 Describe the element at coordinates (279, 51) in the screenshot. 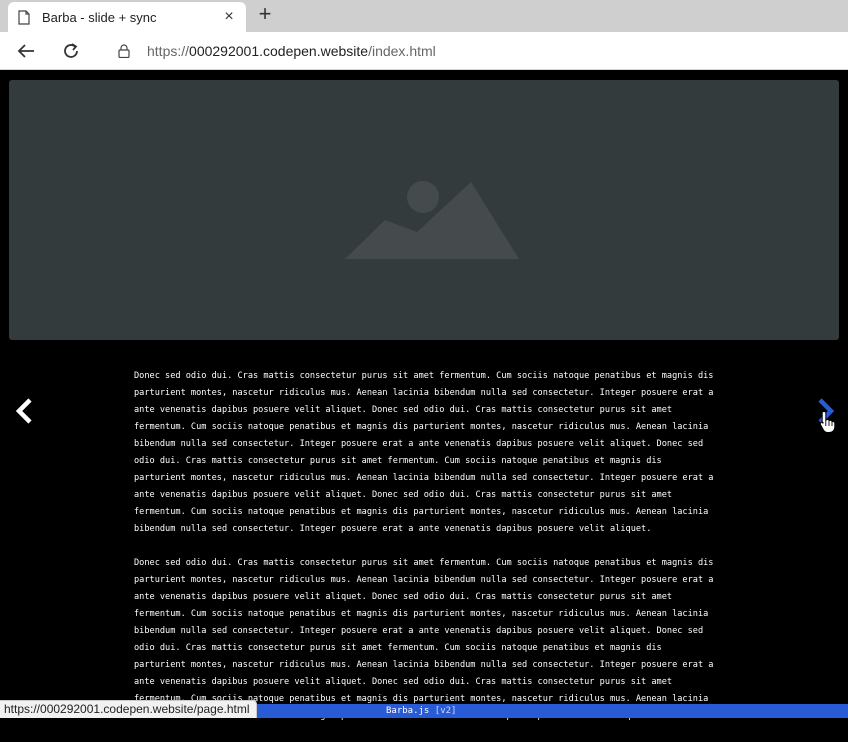

I see `url-host: 000292001.codepen.website` at that location.